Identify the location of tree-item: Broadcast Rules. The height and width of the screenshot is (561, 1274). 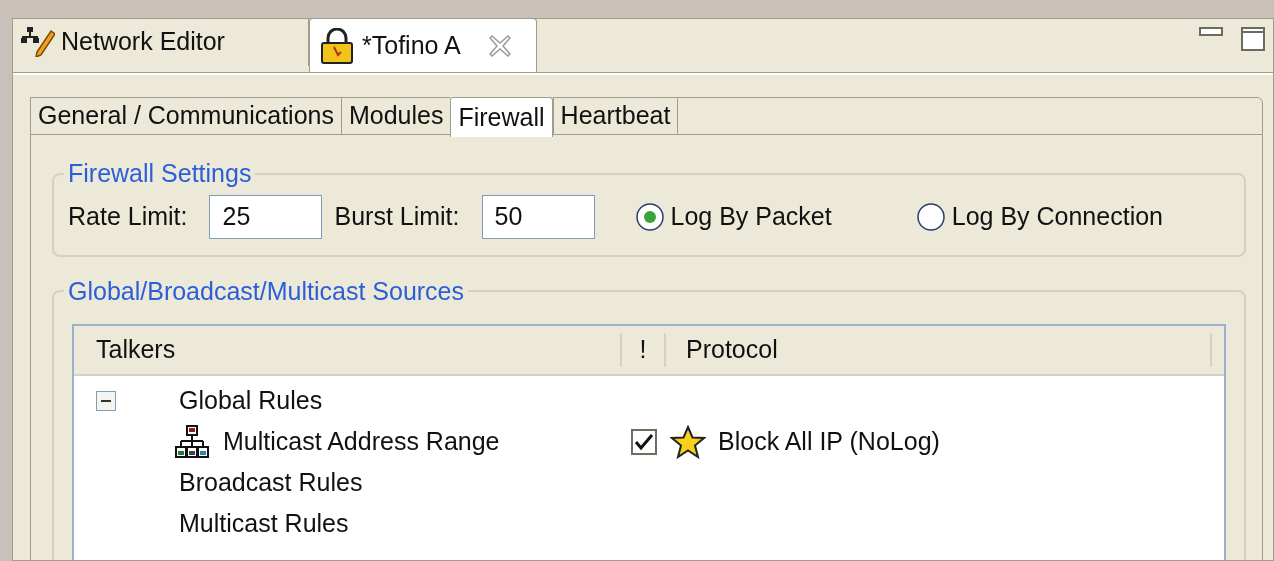
(271, 482).